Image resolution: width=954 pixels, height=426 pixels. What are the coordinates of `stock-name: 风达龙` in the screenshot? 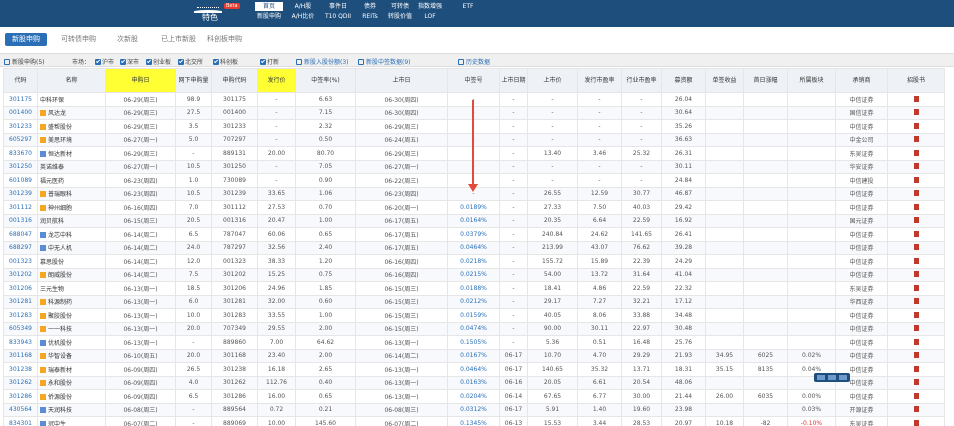 It's located at (71, 112).